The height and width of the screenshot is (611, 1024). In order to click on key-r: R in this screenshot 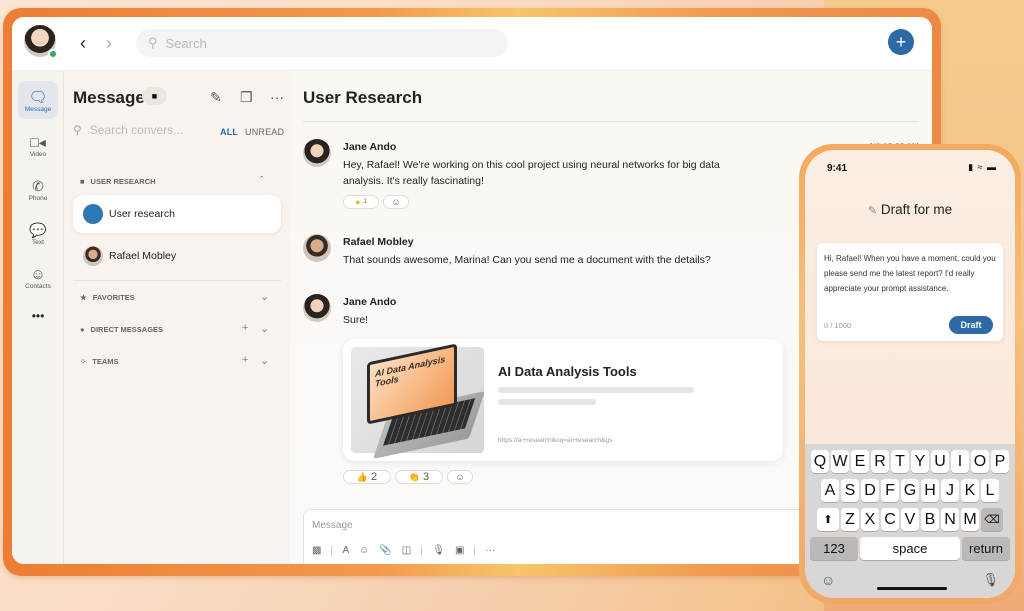, I will do `click(880, 461)`.